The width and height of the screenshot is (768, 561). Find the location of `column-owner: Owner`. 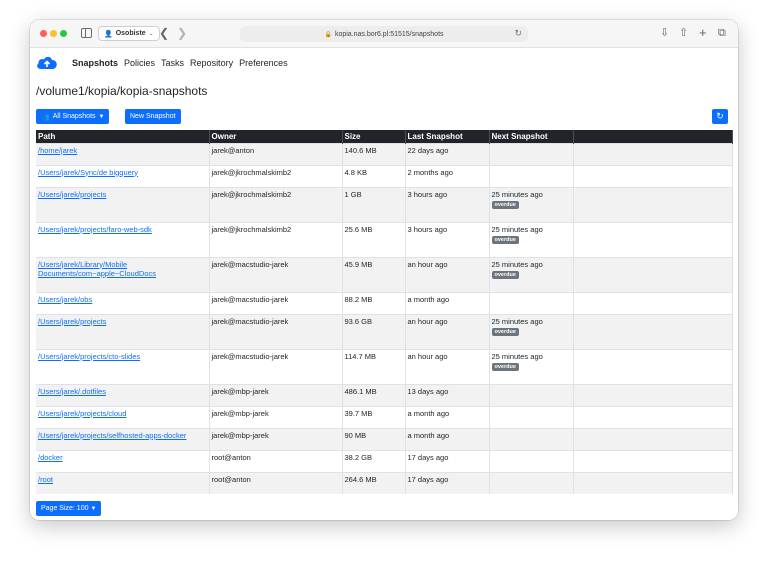

column-owner: Owner is located at coordinates (276, 136).